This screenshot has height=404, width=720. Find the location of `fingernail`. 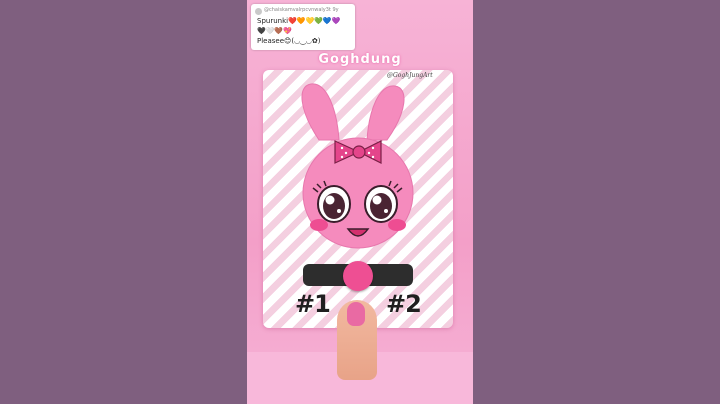

fingernail is located at coordinates (356, 314).